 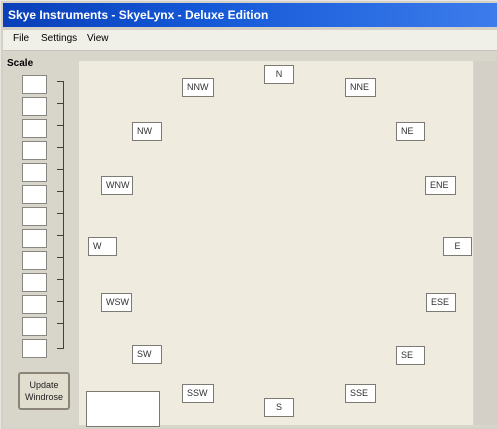 I want to click on menu-settings: Settings, so click(x=59, y=38).